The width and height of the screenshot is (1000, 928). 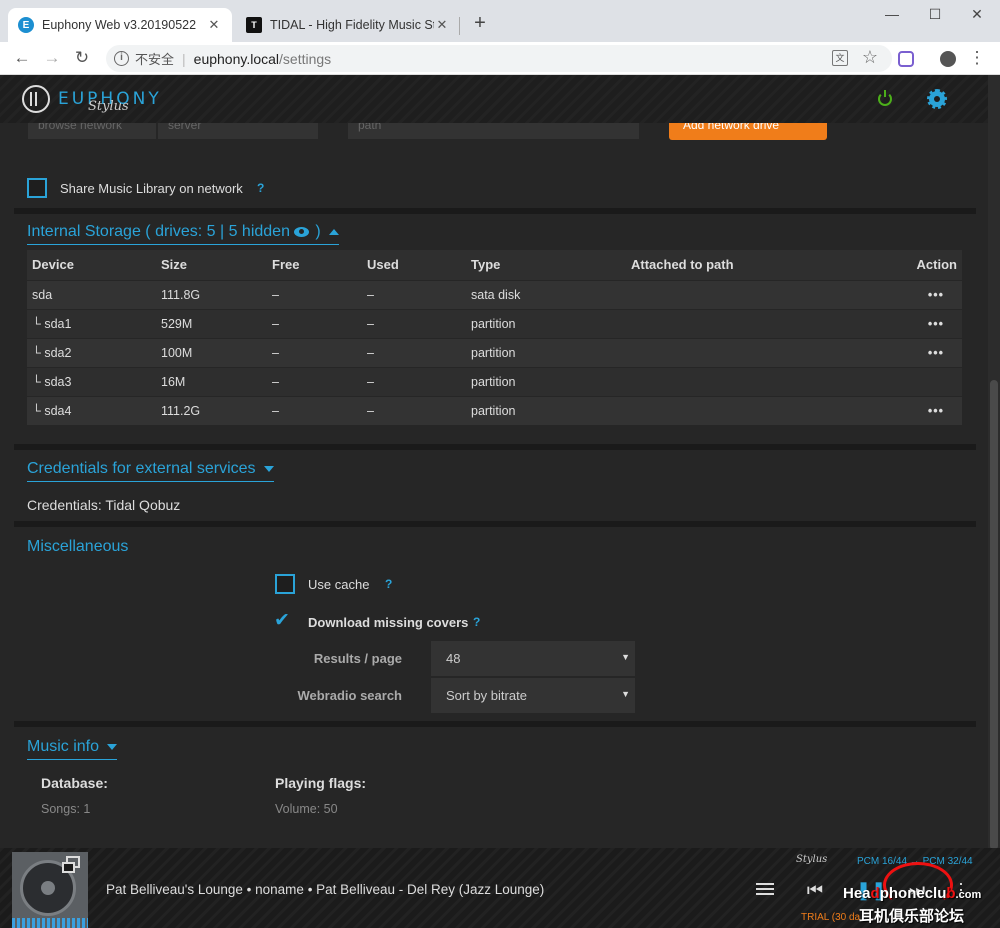 I want to click on credentials-toggle: Credentials for external services, so click(x=150, y=471).